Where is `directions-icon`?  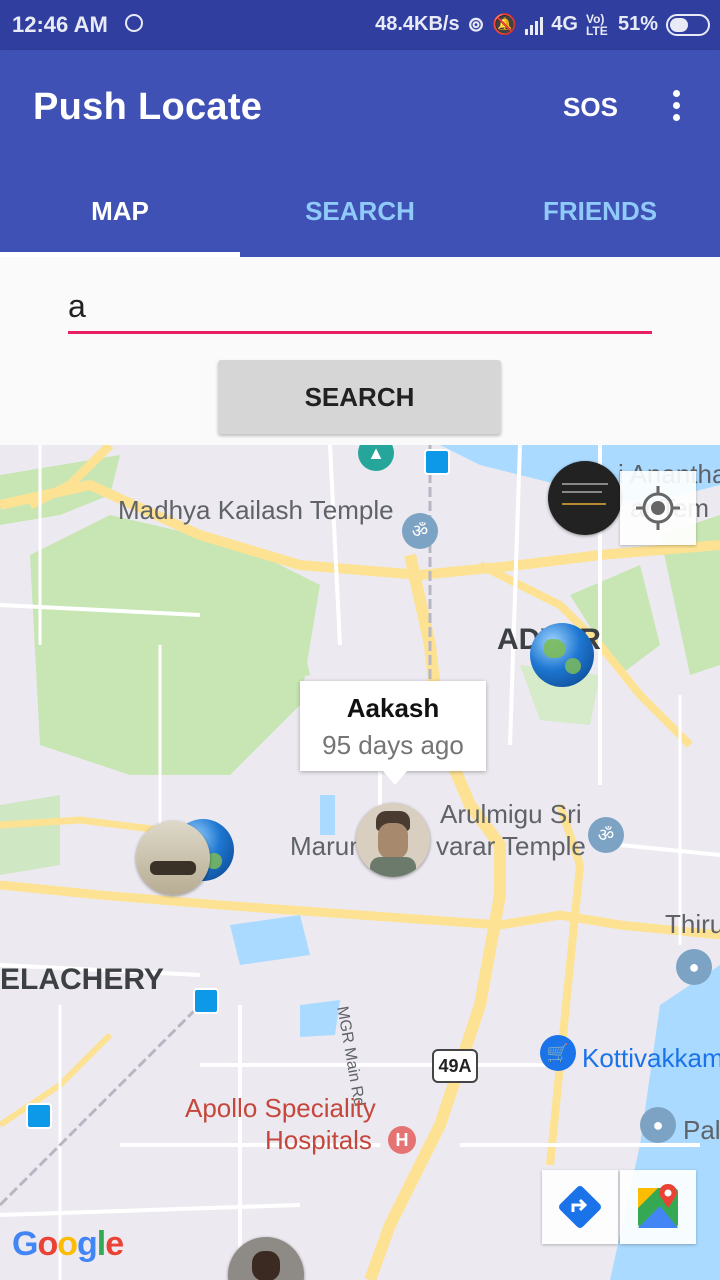
directions-icon is located at coordinates (580, 1207).